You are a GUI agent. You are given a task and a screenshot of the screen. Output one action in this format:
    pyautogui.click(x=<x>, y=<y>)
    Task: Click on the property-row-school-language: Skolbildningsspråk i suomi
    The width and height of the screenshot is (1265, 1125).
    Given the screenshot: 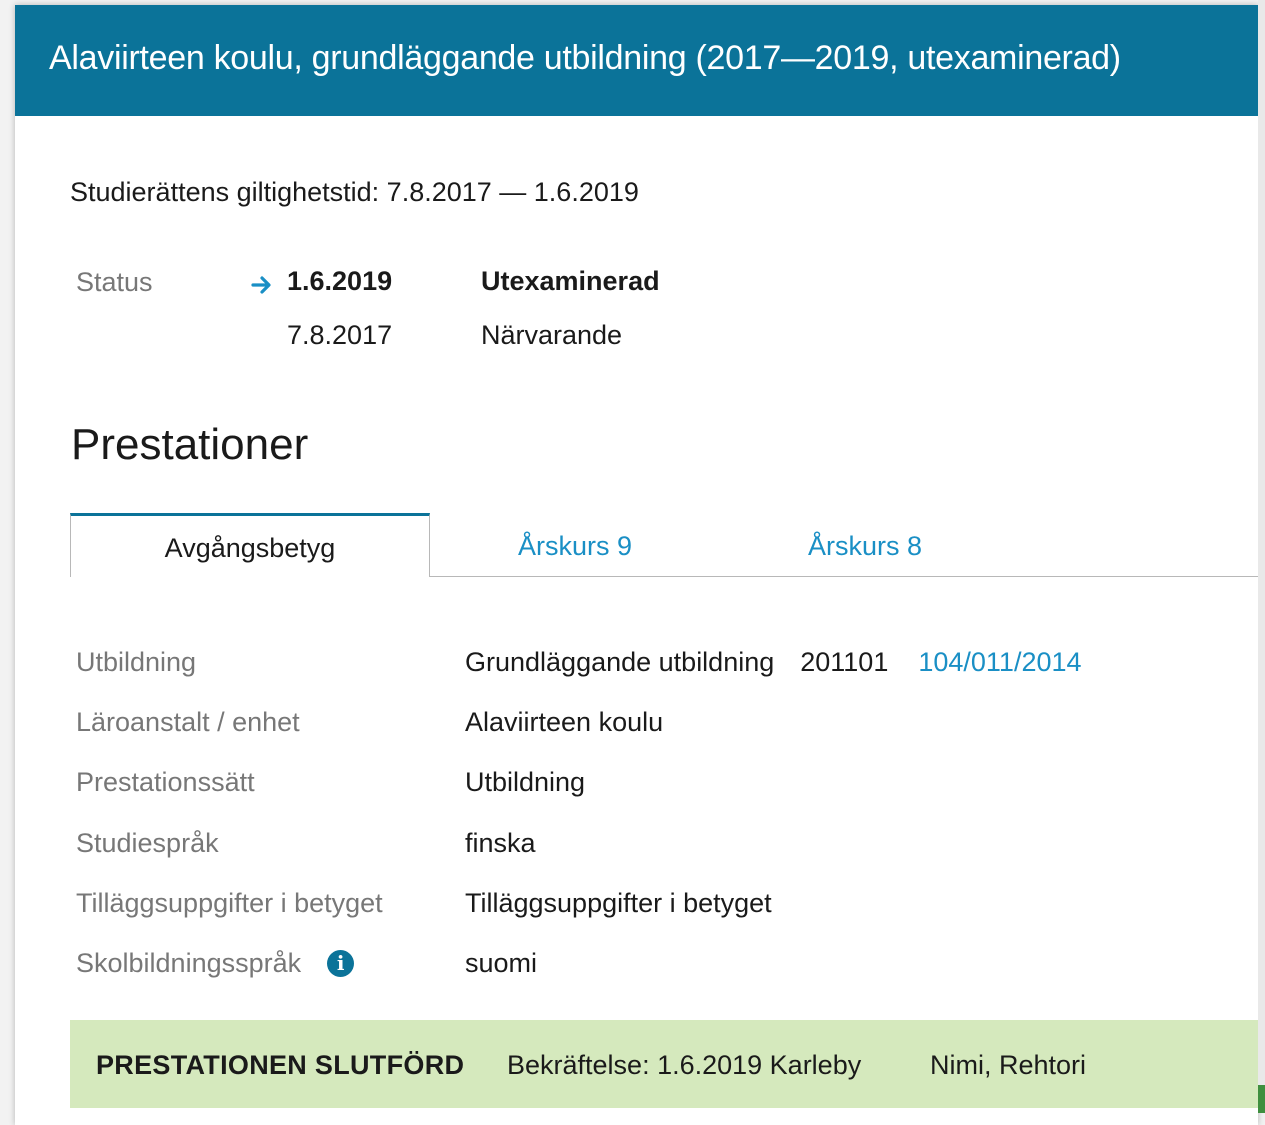 What is the action you would take?
    pyautogui.click(x=636, y=968)
    